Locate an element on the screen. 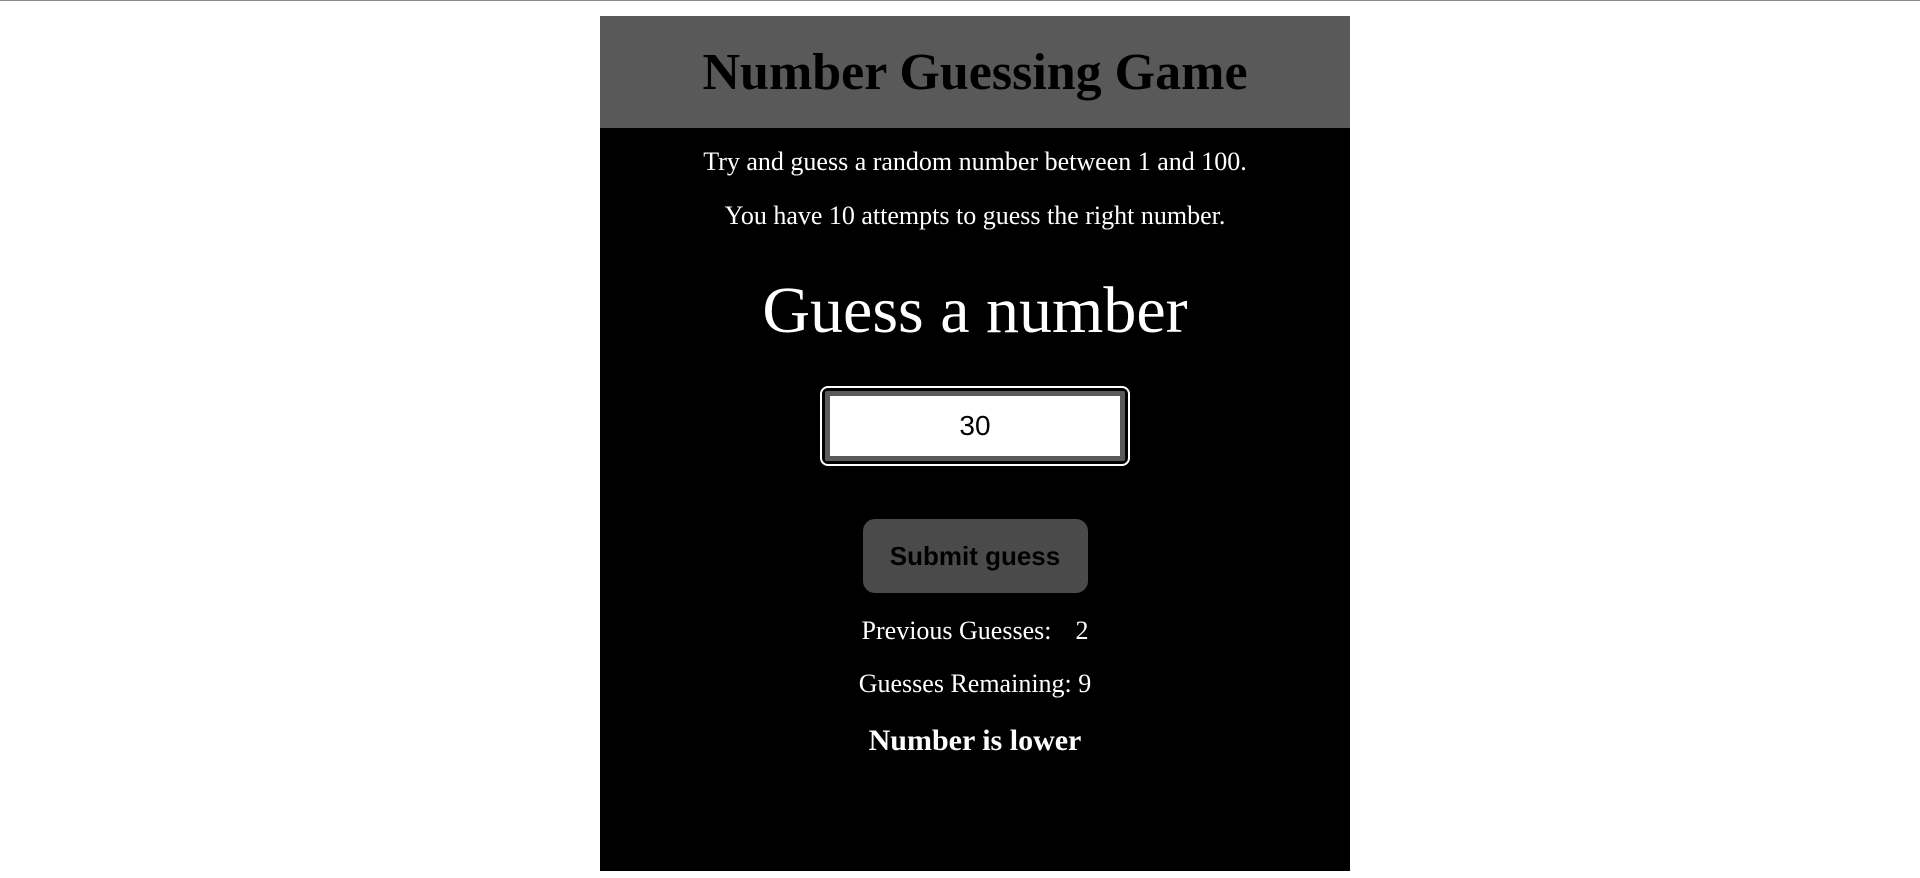 Image resolution: width=1920 pixels, height=878 pixels. guess-input-focus-ring is located at coordinates (975, 426).